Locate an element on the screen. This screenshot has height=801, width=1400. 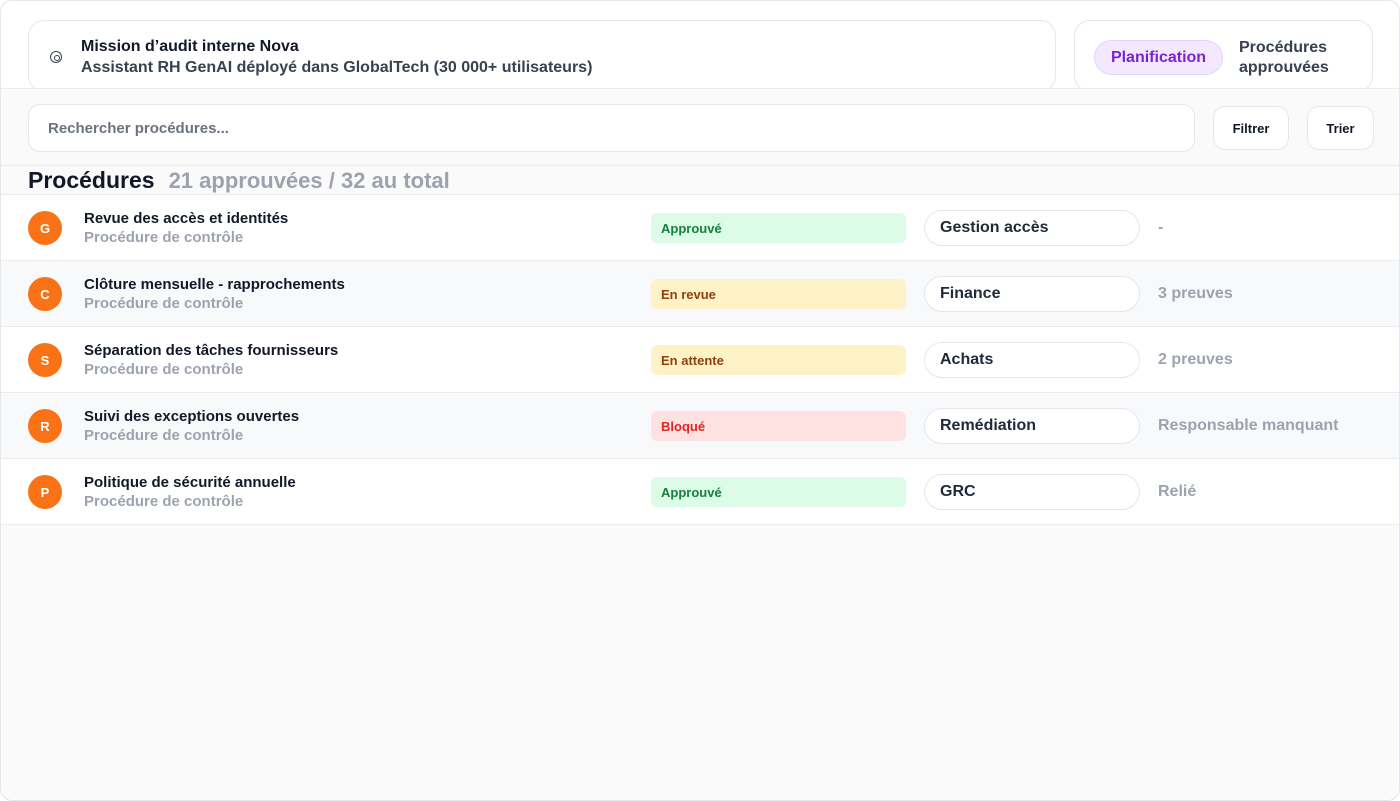
section-header: Procédures 21 approuvées / 32 au total is located at coordinates (239, 181).